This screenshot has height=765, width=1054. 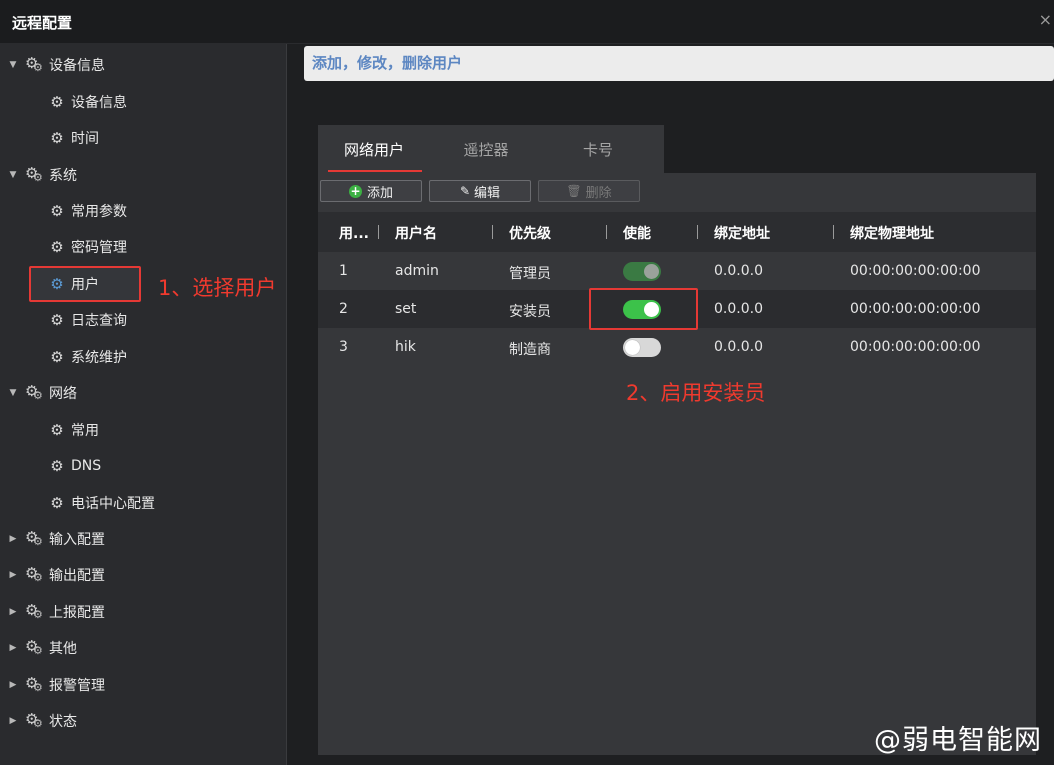 I want to click on column-header-priority: 优先级, so click(x=530, y=233).